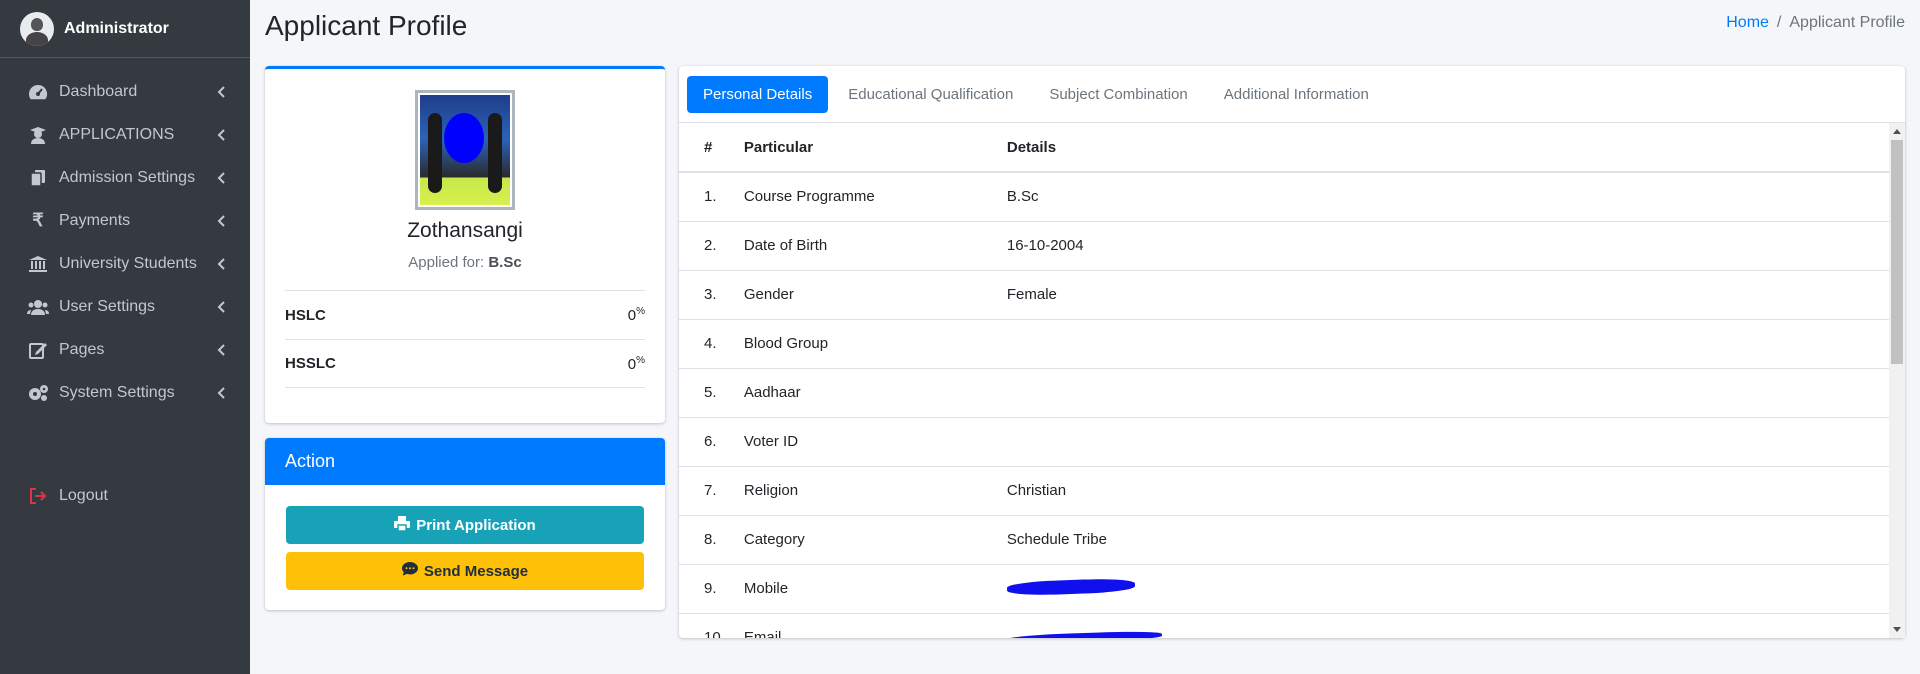 This screenshot has height=674, width=1920. Describe the element at coordinates (930, 94) in the screenshot. I see `tab-educational-qualification: Educational Qualification` at that location.